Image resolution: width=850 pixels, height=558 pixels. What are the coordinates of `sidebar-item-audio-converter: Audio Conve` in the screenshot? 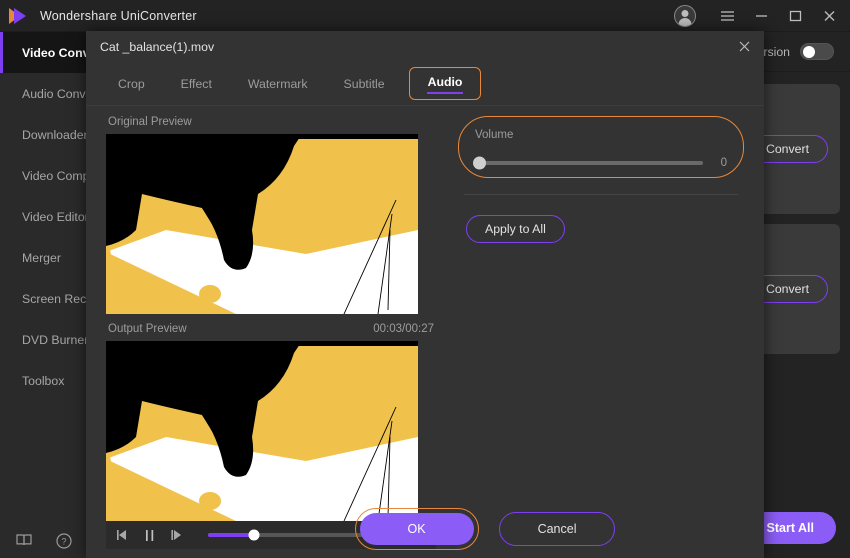 It's located at (46, 93).